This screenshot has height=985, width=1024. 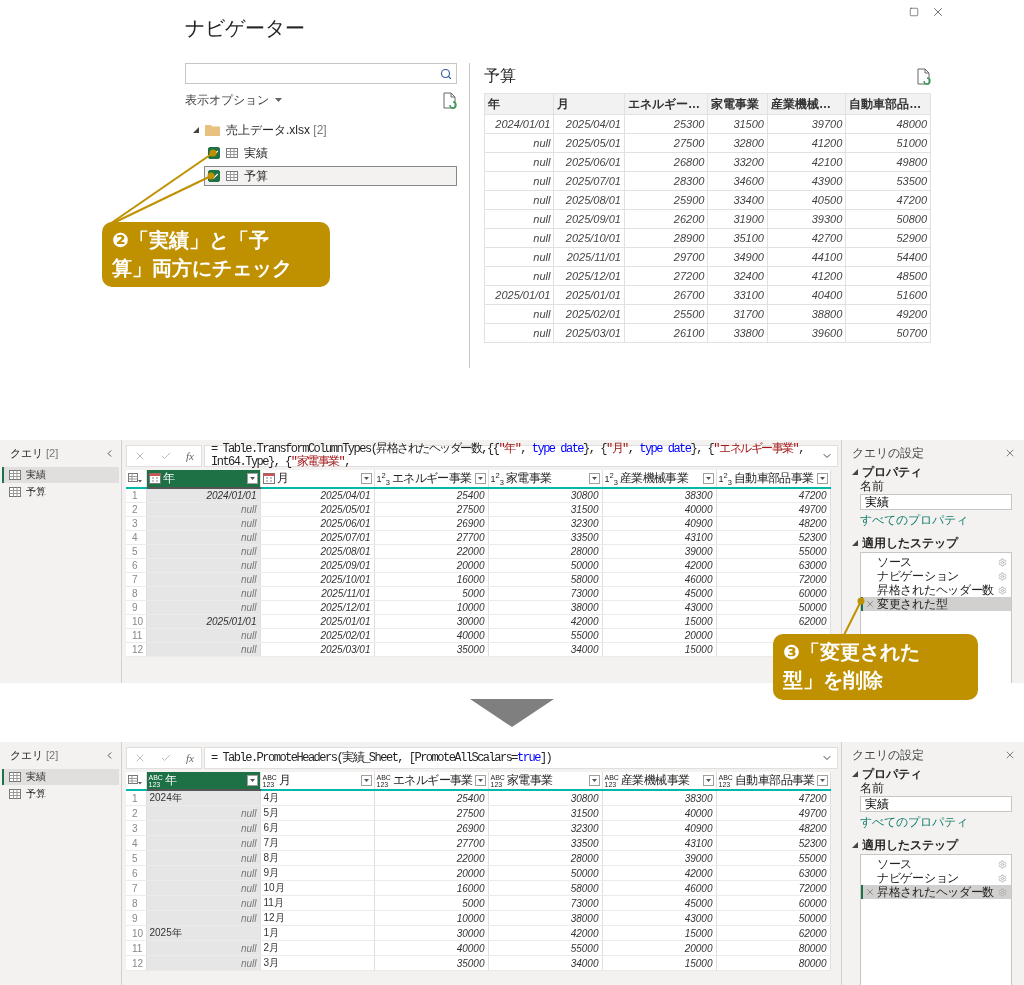 I want to click on column-header: 1$^{2}$$_{3}$ 自動車部品事業, so click(x=773, y=479).